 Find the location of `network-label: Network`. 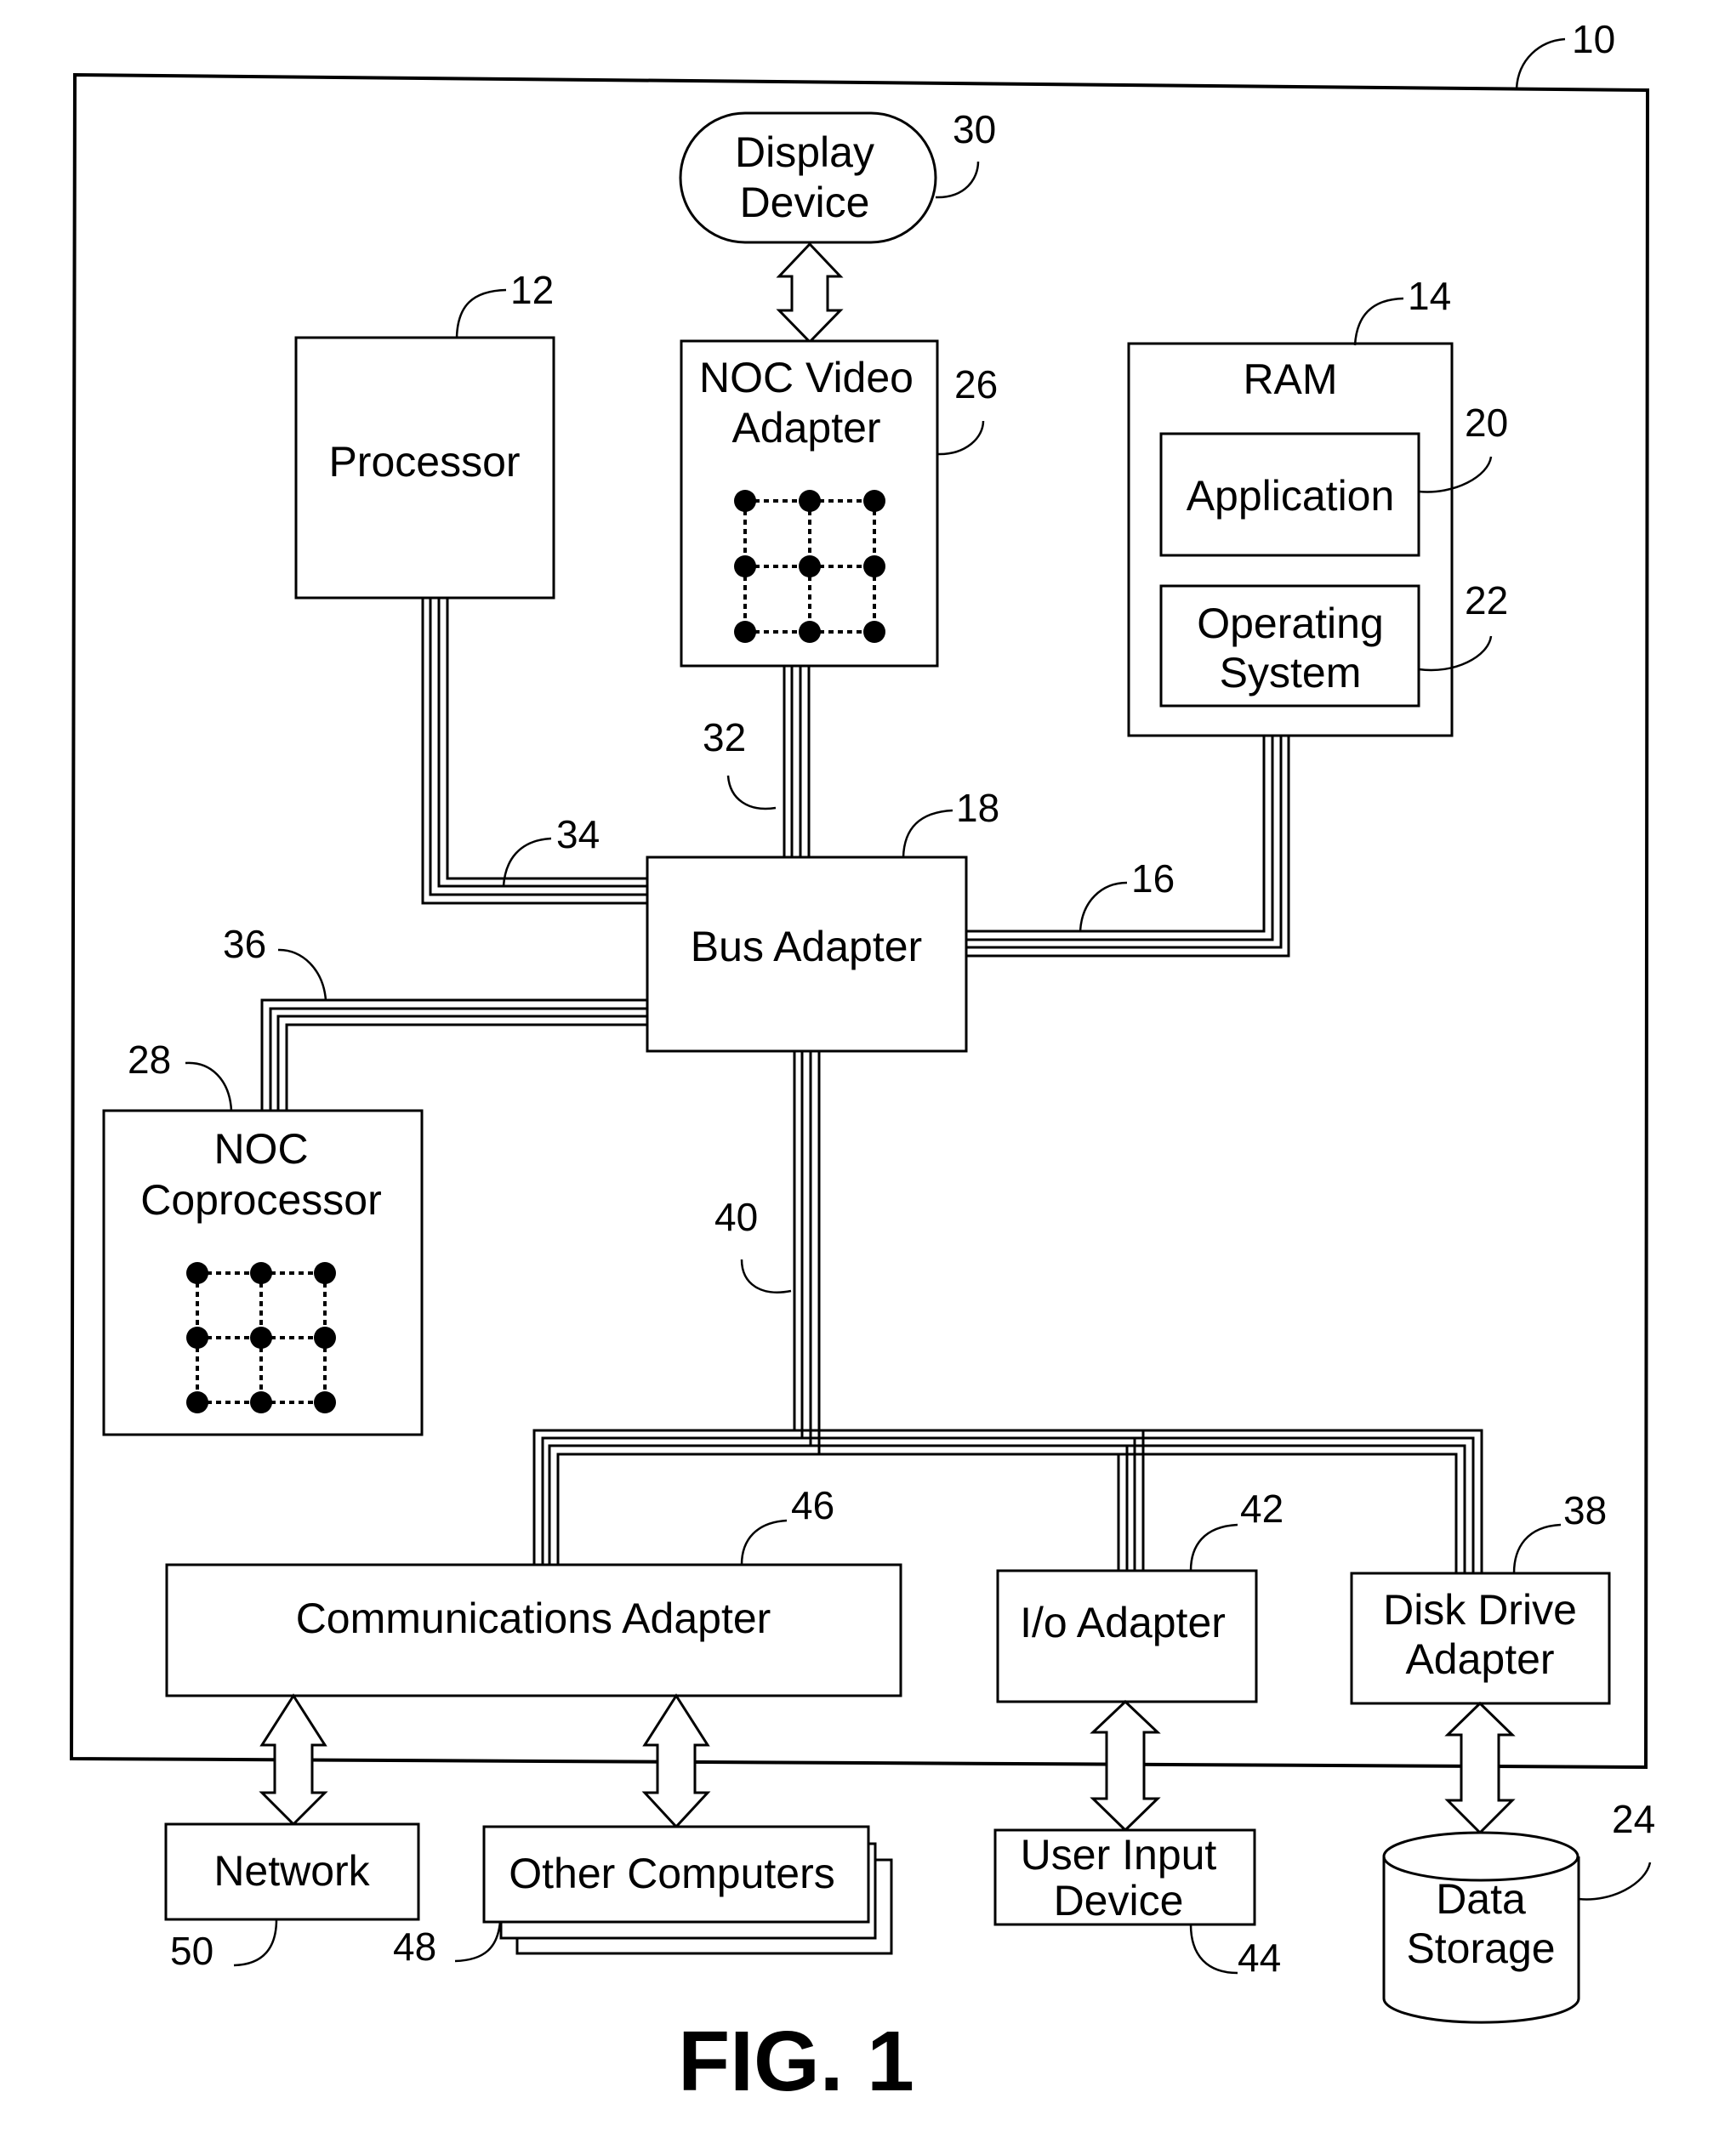

network-label: Network is located at coordinates (291, 1871).